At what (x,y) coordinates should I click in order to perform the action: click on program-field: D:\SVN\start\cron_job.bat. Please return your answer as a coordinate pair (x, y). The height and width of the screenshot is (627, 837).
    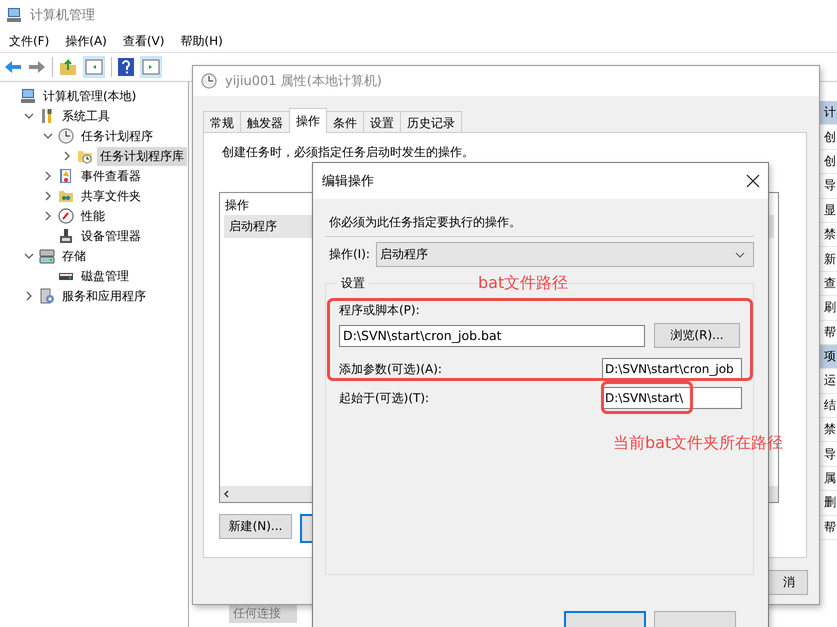
    Looking at the image, I should click on (492, 335).